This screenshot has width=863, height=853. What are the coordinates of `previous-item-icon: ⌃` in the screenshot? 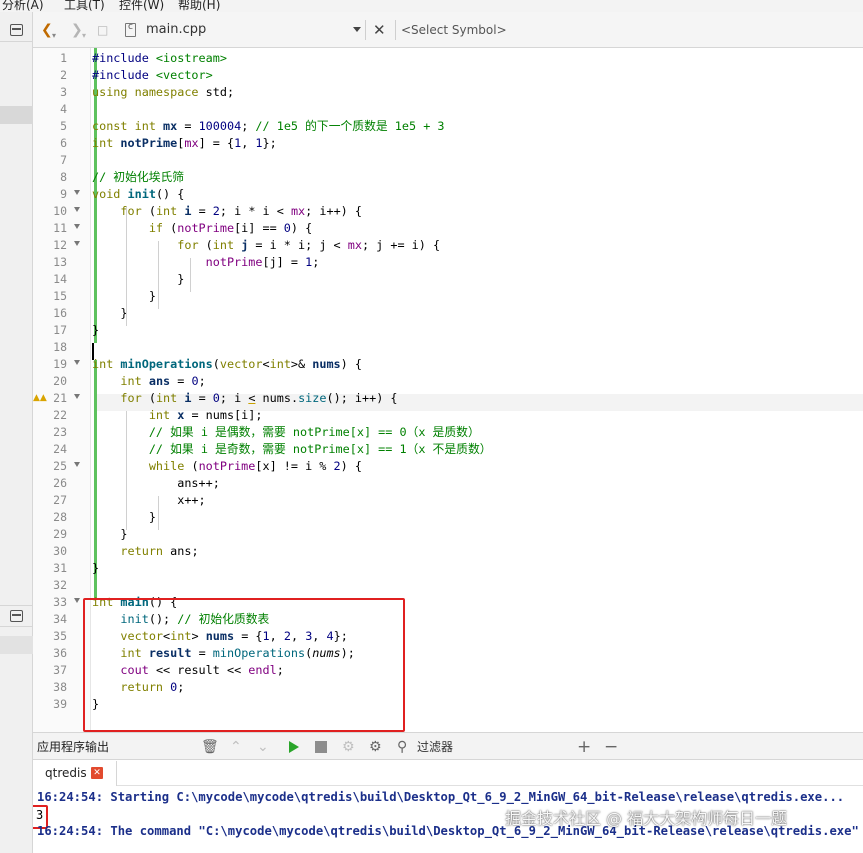 It's located at (236, 747).